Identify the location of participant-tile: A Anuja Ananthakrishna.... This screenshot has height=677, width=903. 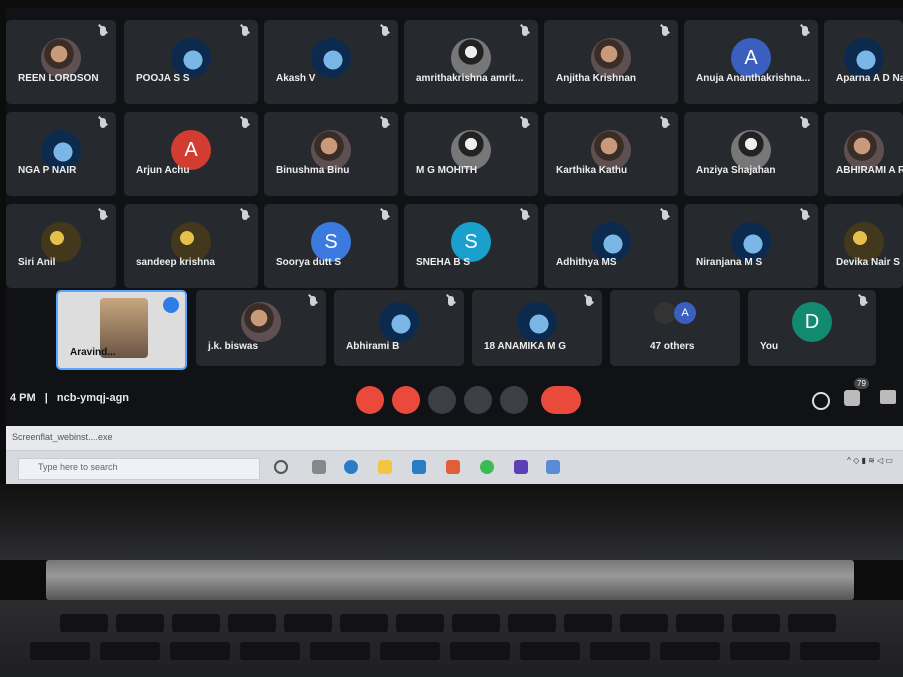
(751, 62).